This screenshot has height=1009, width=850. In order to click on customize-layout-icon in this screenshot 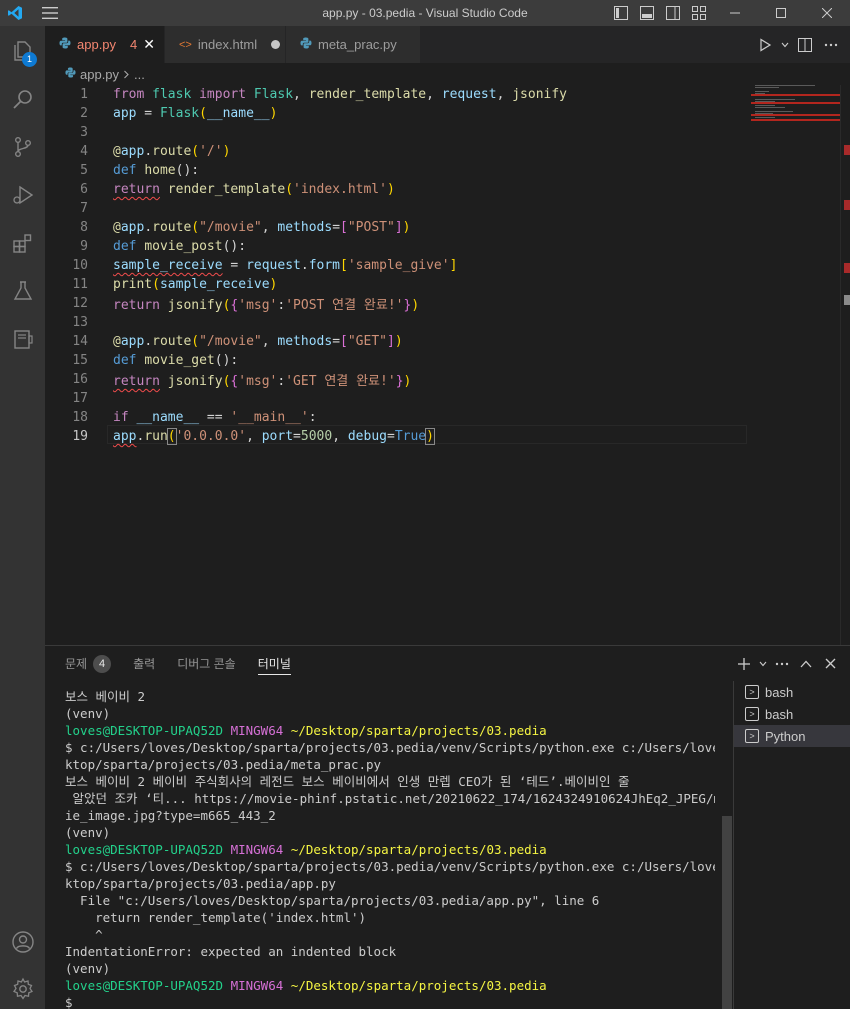, I will do `click(699, 13)`.